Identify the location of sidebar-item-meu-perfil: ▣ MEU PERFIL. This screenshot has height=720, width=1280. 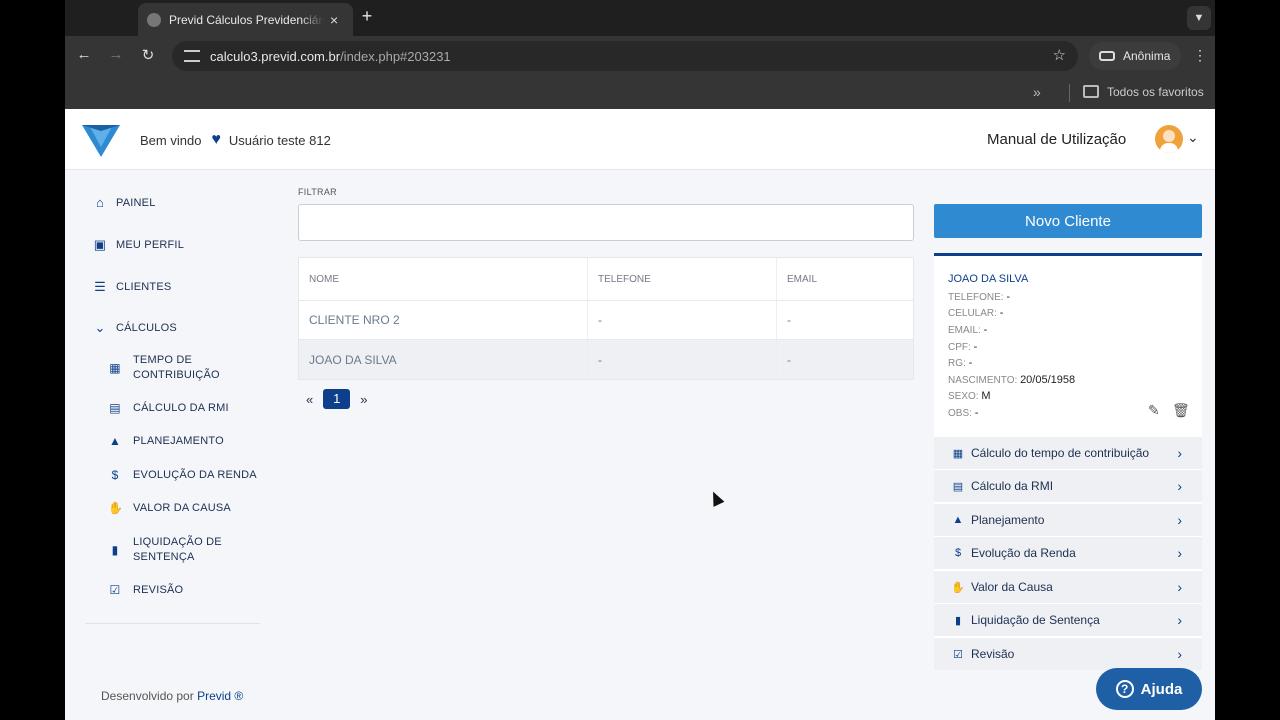
(138, 245).